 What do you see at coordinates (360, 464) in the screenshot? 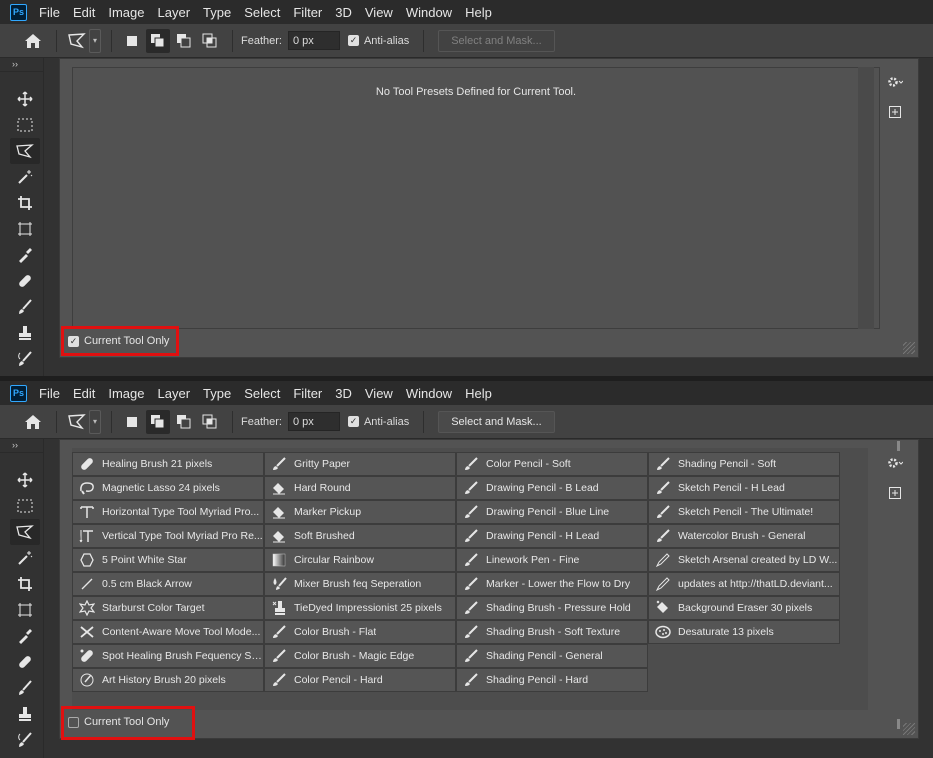
I see `preset-item: Gritty Paper` at bounding box center [360, 464].